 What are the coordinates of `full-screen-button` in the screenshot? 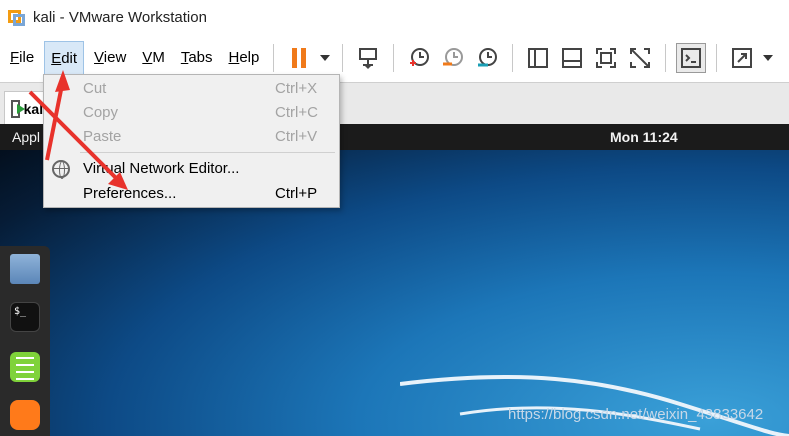 It's located at (606, 58).